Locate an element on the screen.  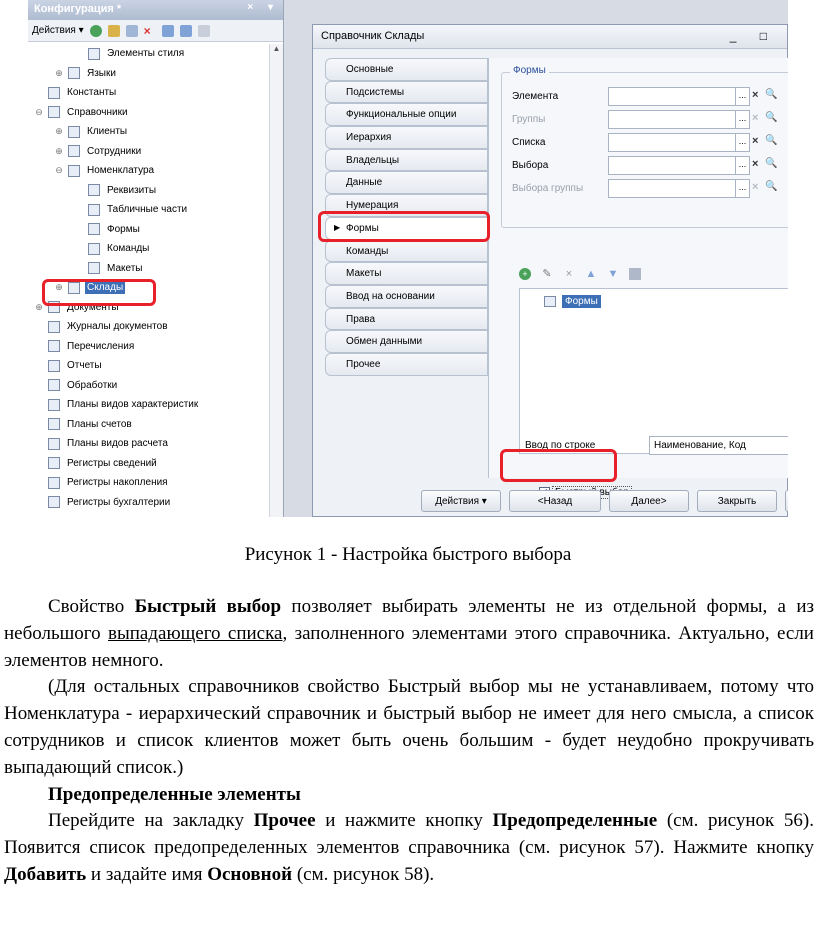
tree-item: Элементы стиля is located at coordinates (148, 54).